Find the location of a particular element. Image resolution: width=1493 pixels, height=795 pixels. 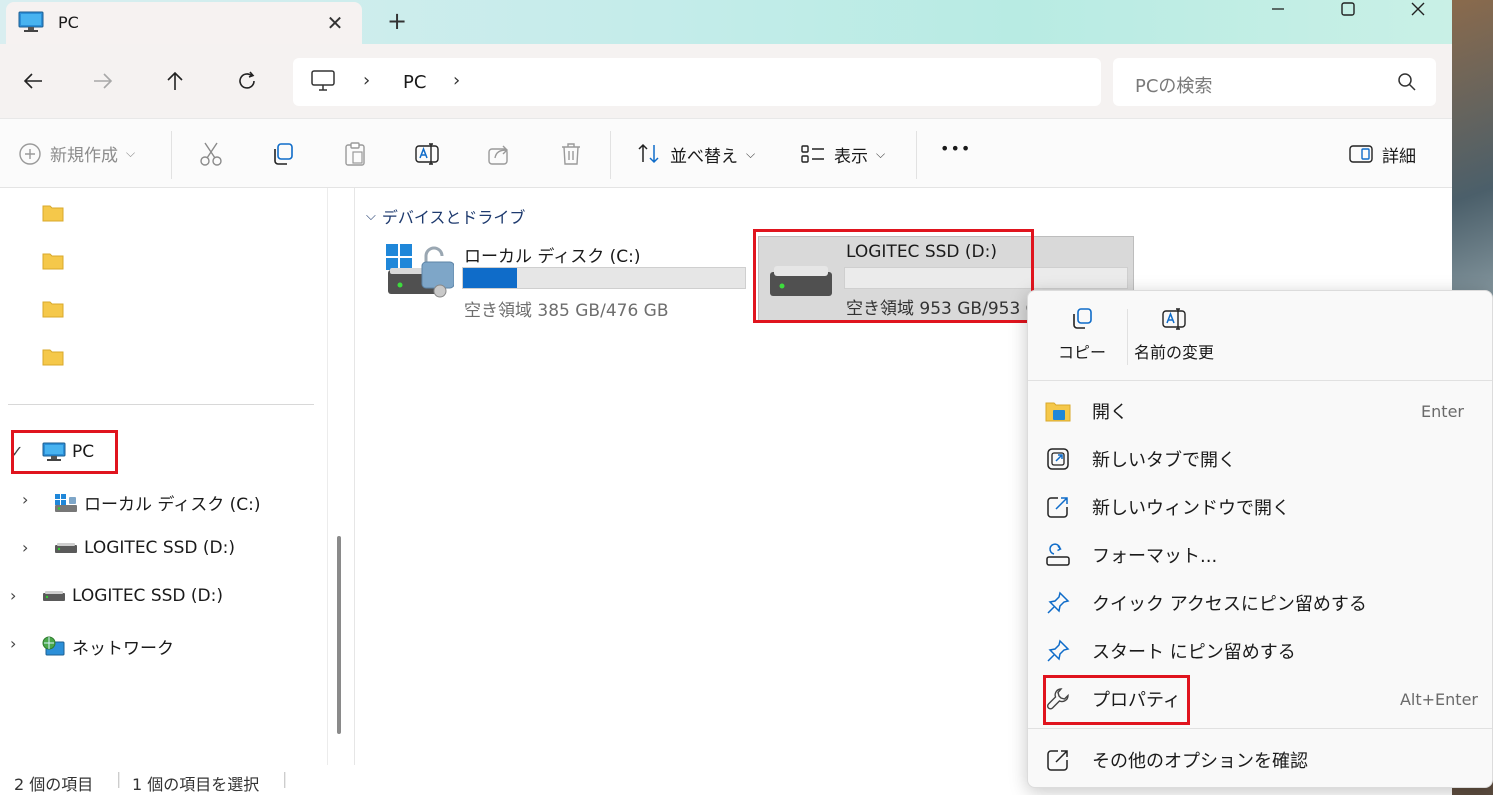

drive-name: ローカル ディスク (C:) is located at coordinates (552, 257).